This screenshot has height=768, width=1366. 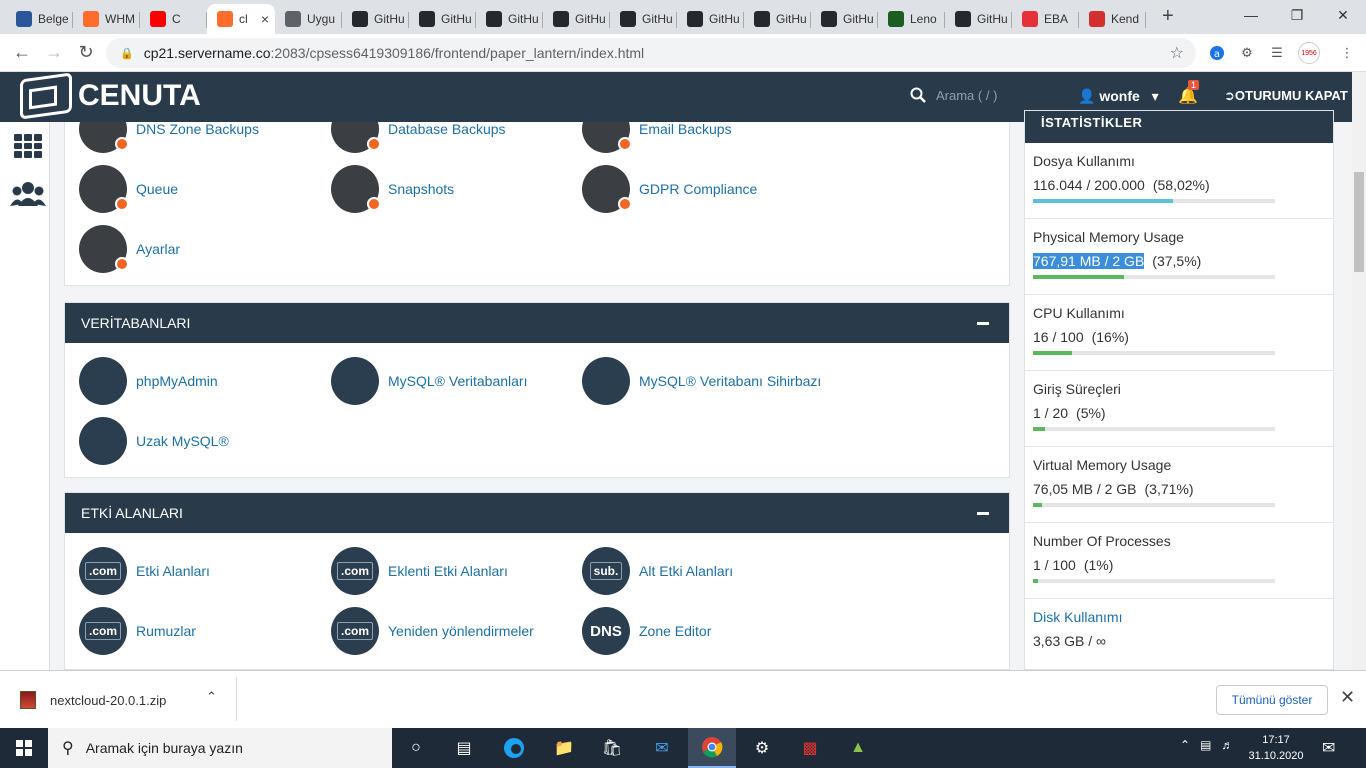 What do you see at coordinates (129, 249) in the screenshot?
I see `feature-link: Ayarlar` at bounding box center [129, 249].